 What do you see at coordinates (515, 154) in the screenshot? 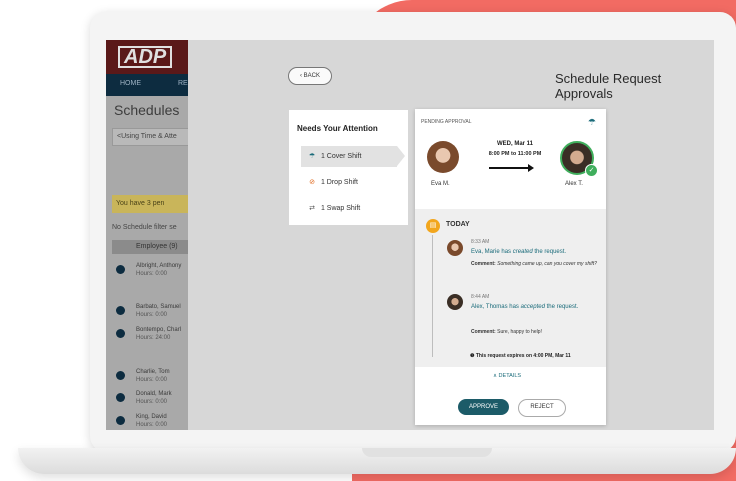
I see `shift-time: 8:00 PM to 11:00 PM` at bounding box center [515, 154].